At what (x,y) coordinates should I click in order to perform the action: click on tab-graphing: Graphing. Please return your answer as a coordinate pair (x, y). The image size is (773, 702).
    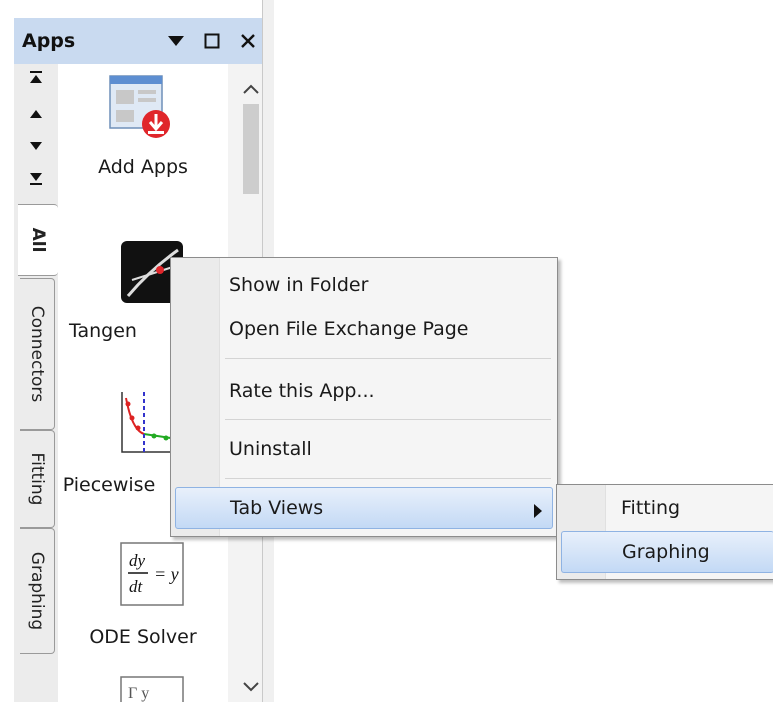
    Looking at the image, I should click on (37, 591).